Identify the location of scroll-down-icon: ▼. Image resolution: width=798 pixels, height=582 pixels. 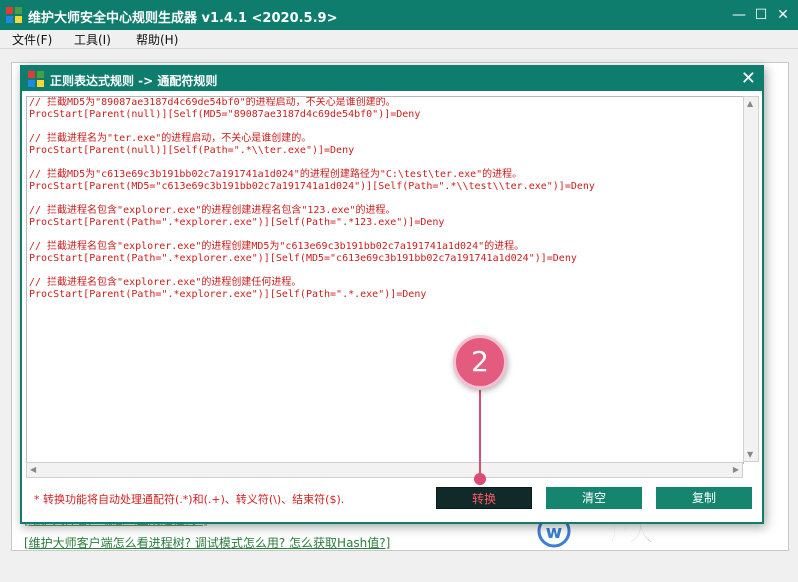
(750, 454).